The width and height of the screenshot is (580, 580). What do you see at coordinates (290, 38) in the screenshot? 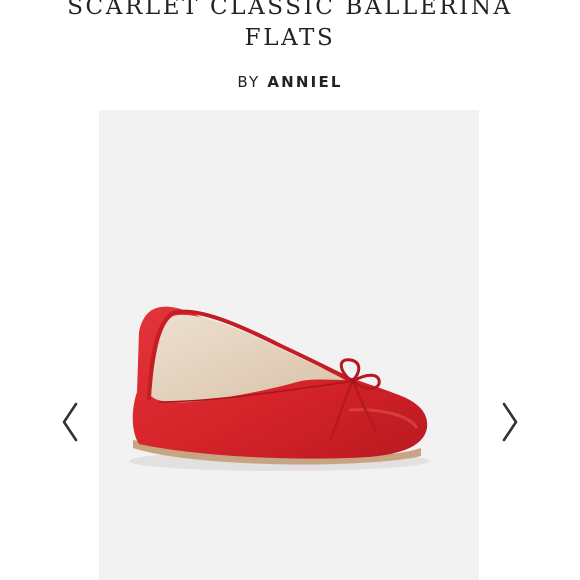
I see `product-title-line-2: FLATS` at bounding box center [290, 38].